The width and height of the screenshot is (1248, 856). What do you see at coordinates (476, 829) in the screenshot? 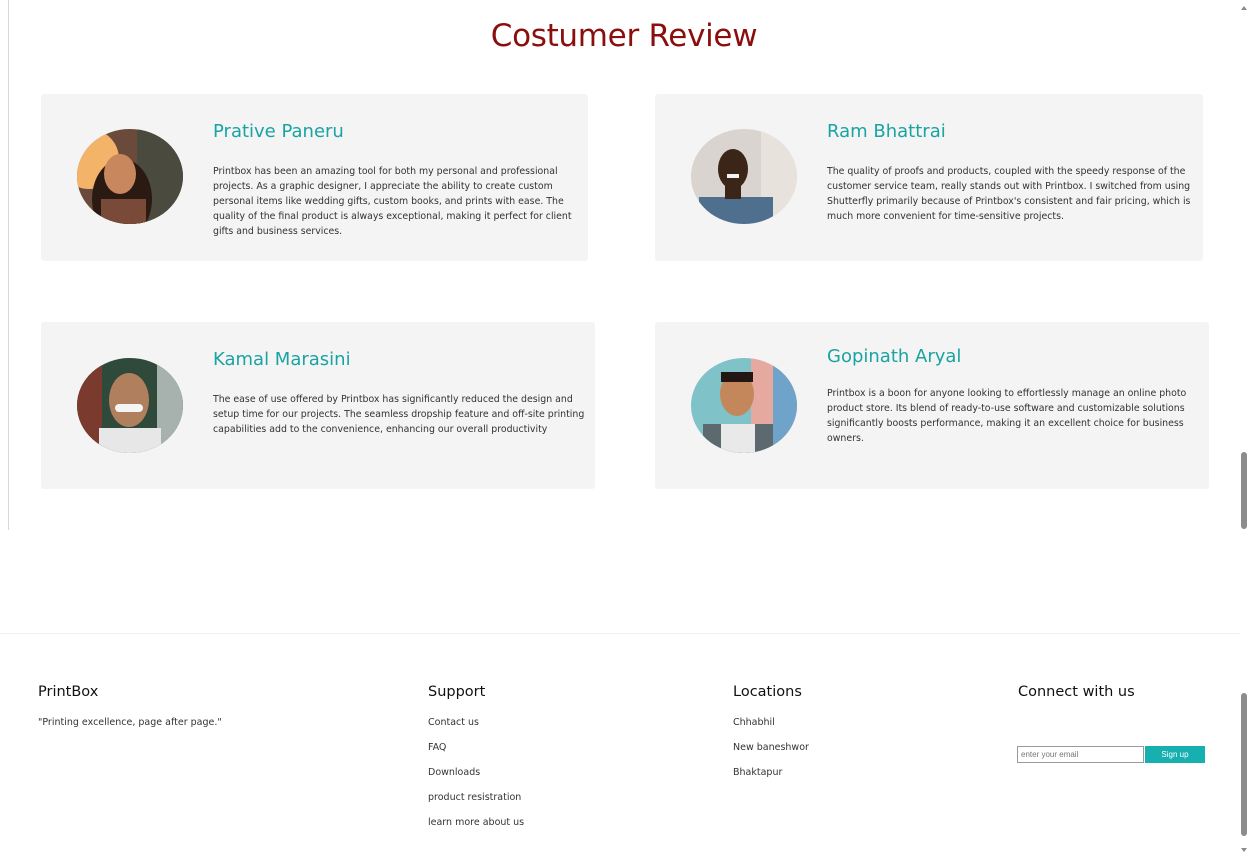
I see `support-link-about: learn more about us` at bounding box center [476, 829].